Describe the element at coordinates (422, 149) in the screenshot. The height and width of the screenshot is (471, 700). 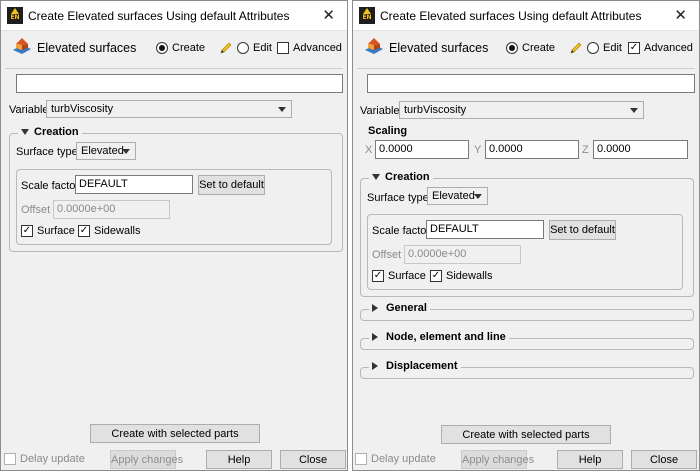
I see `scale-x-input: 0.0000` at that location.